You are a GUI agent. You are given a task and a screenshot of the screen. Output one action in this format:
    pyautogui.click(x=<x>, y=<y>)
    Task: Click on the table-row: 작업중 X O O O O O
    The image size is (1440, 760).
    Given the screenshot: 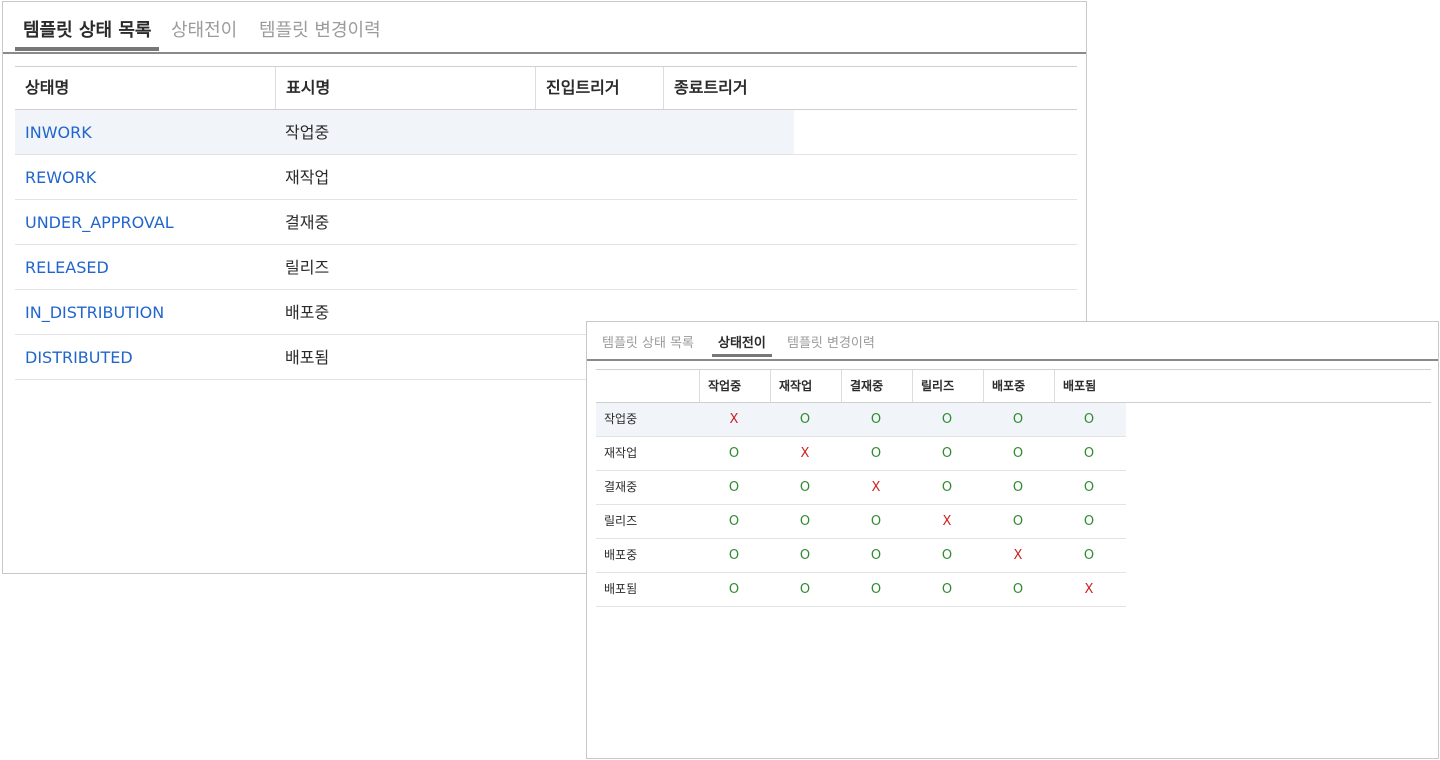 What is the action you would take?
    pyautogui.click(x=861, y=420)
    